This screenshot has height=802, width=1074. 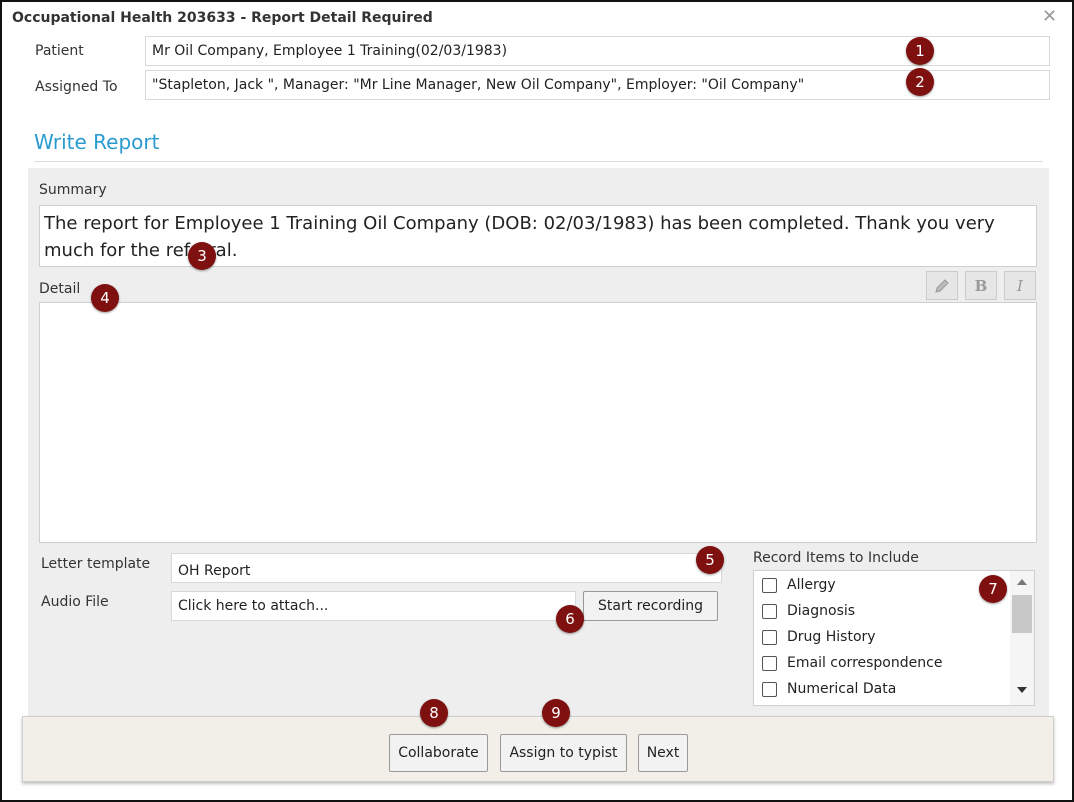 What do you see at coordinates (563, 753) in the screenshot?
I see `assign-to-typist-button: Assign to typist` at bounding box center [563, 753].